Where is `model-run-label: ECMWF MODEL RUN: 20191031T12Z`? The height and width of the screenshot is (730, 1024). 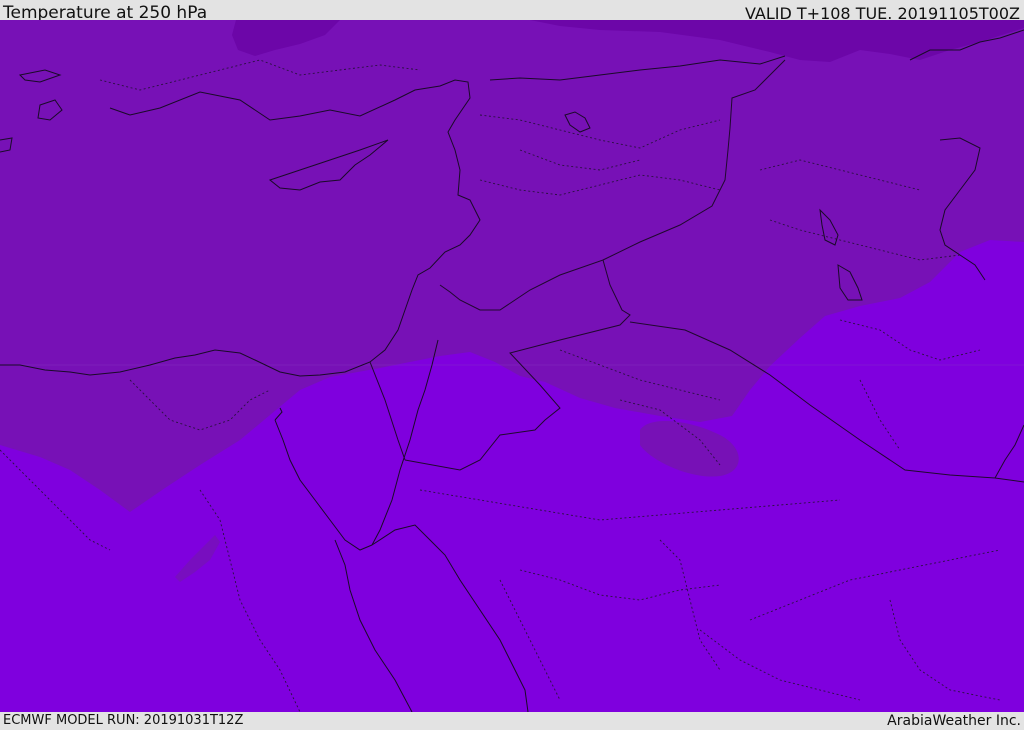
model-run-label: ECMWF MODEL RUN: 20191031T12Z is located at coordinates (123, 720).